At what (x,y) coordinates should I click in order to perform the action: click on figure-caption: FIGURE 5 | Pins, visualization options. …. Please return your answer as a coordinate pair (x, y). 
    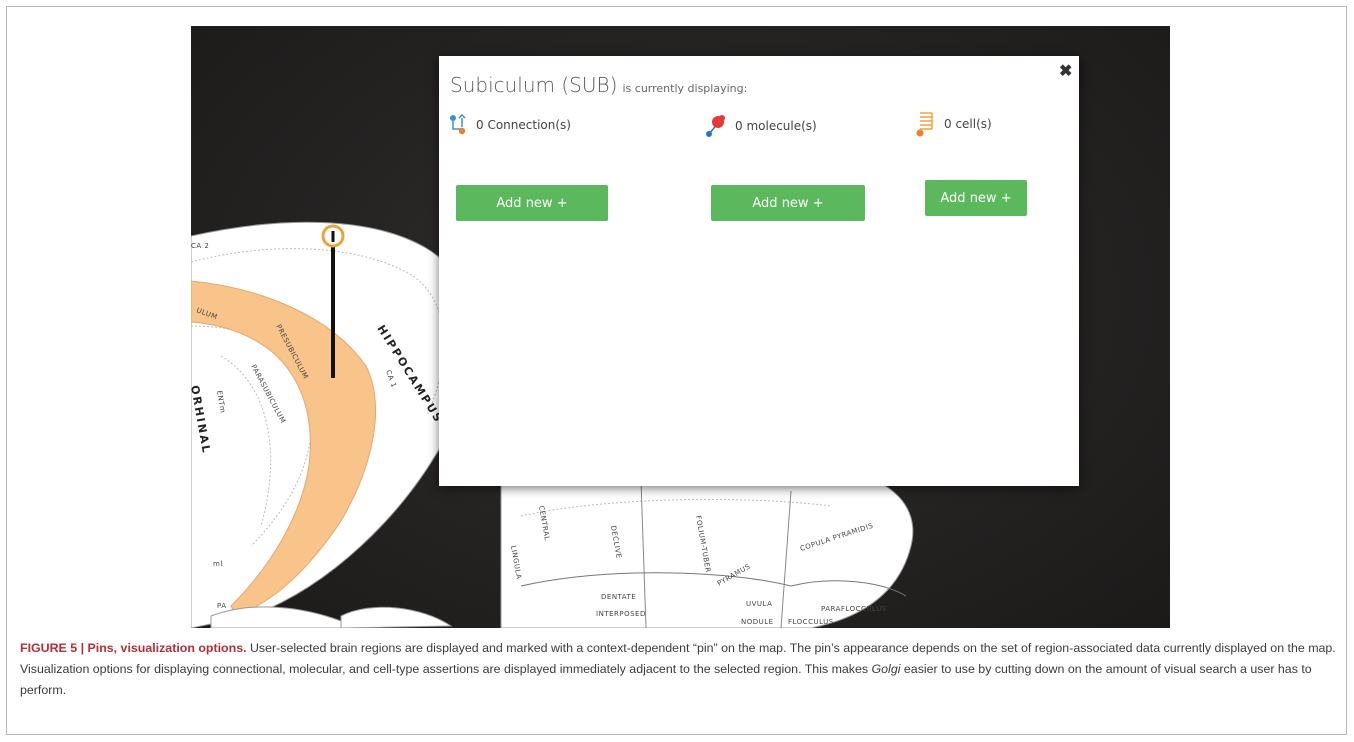
    Looking at the image, I should click on (679, 669).